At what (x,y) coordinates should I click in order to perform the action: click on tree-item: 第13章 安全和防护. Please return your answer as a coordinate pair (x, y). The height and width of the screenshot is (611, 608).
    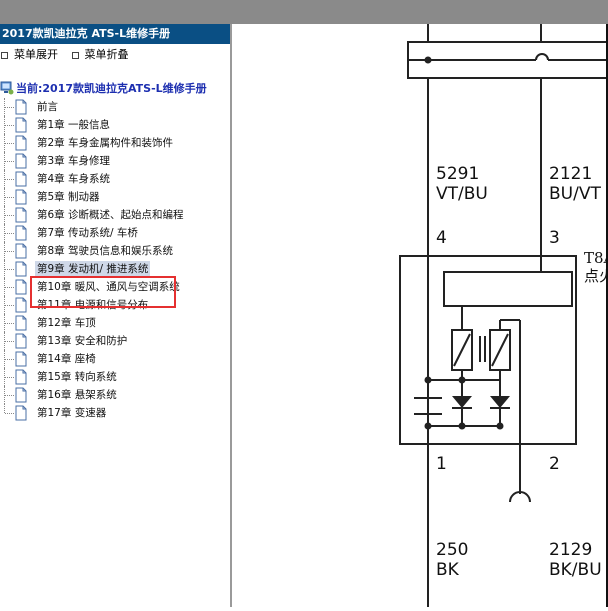
    Looking at the image, I should click on (115, 341).